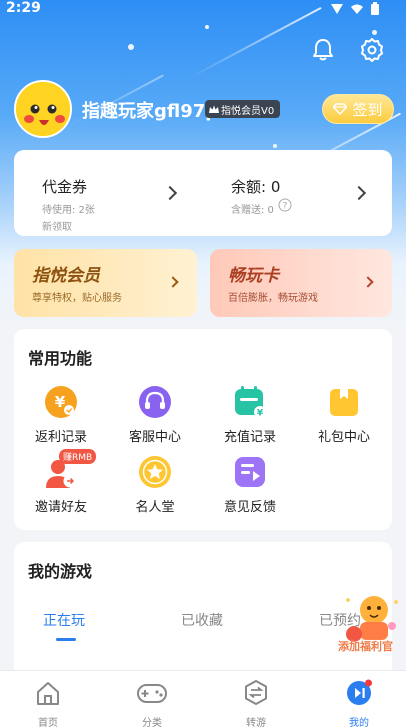 Image resolution: width=406 pixels, height=728 pixels. I want to click on nav-category-label: 分类, so click(152, 723).